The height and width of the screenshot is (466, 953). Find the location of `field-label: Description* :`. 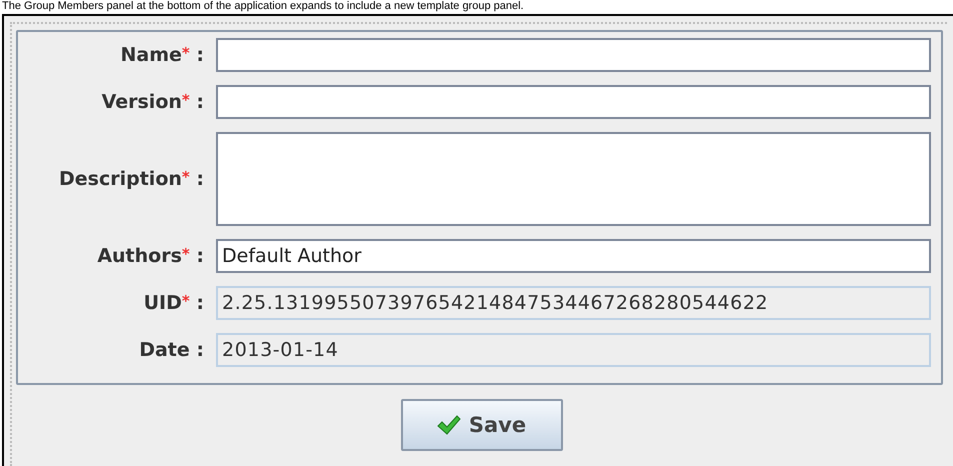

field-label: Description* : is located at coordinates (131, 179).